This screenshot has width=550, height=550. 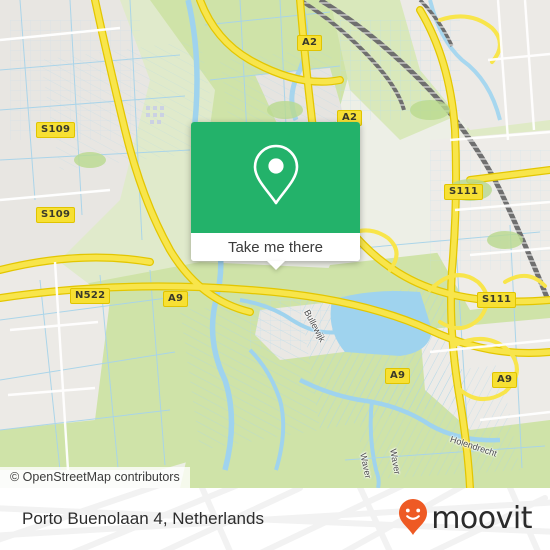 What do you see at coordinates (90, 296) in the screenshot?
I see `road-shield: N522` at bounding box center [90, 296].